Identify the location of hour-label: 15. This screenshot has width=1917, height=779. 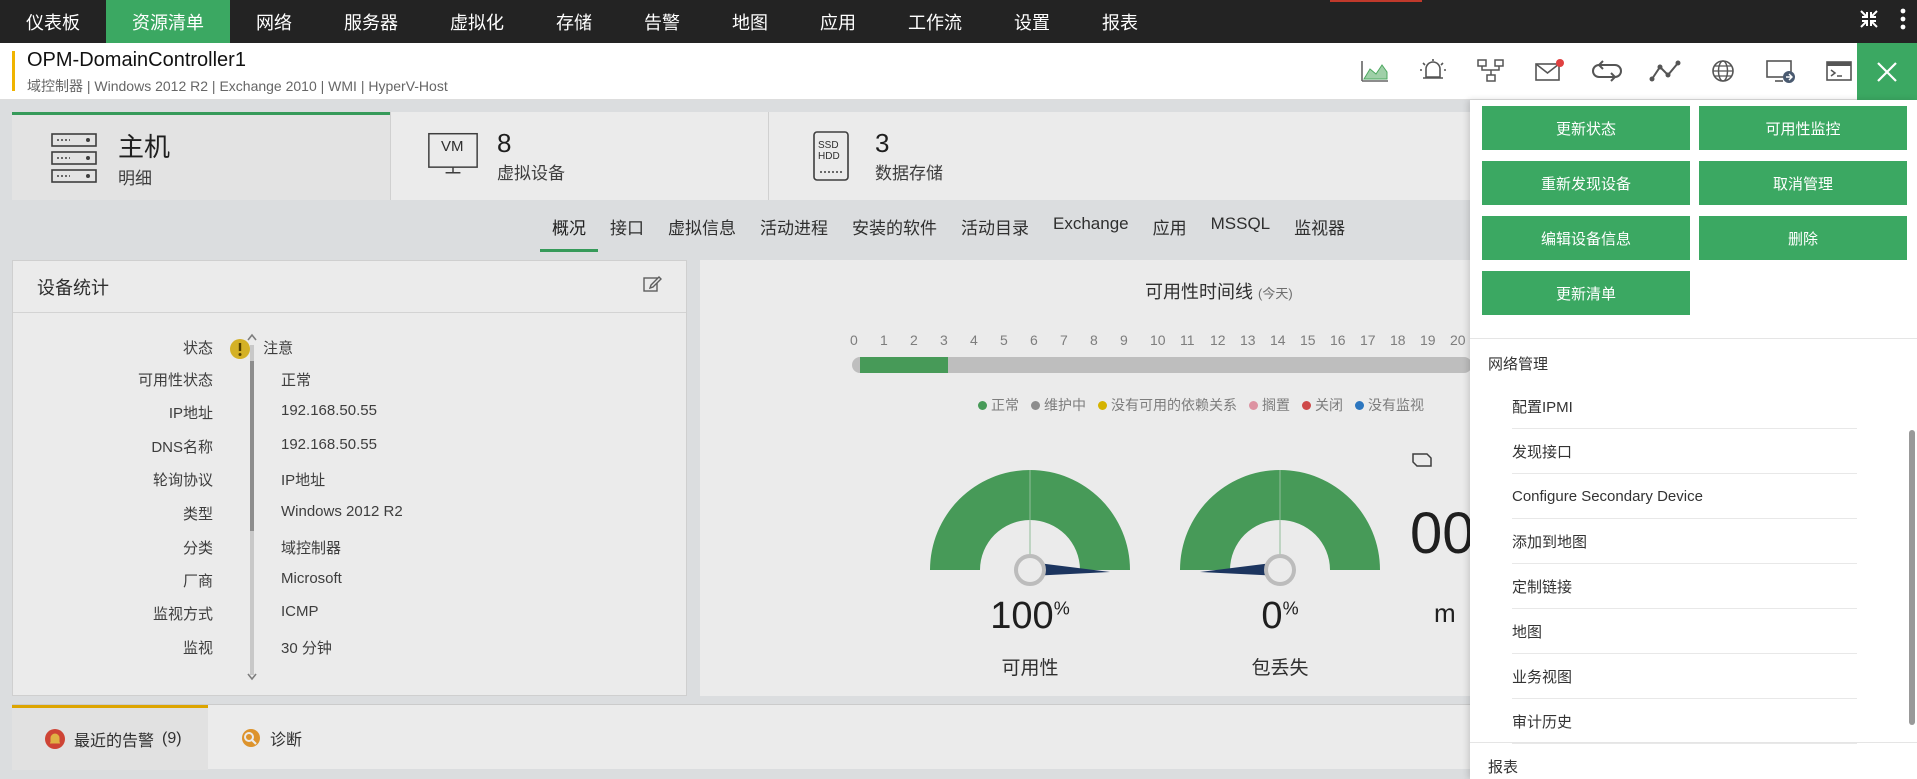
(1308, 340).